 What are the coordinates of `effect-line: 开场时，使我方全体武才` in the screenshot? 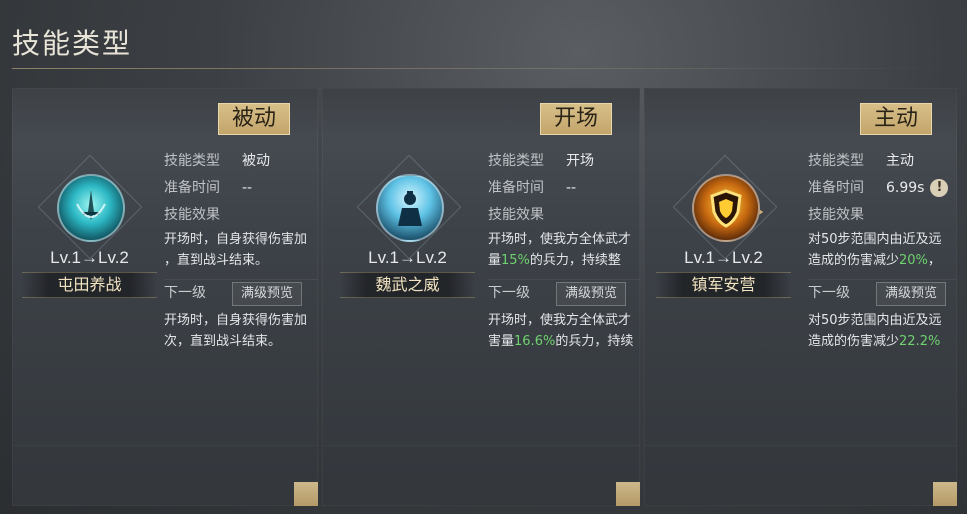 It's located at (560, 239).